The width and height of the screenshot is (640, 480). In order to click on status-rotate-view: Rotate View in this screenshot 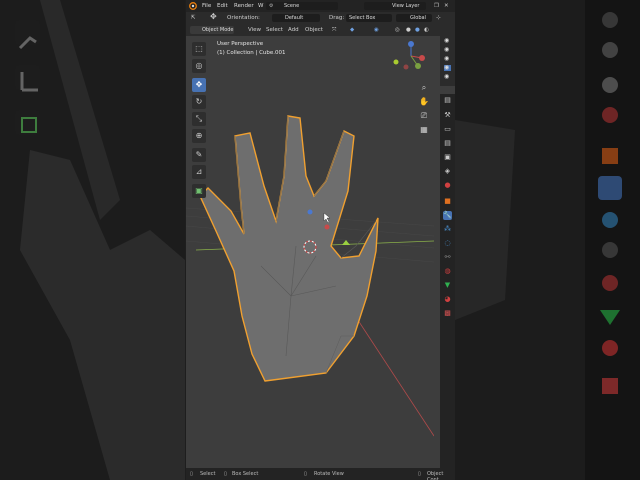, I will do `click(329, 474)`.